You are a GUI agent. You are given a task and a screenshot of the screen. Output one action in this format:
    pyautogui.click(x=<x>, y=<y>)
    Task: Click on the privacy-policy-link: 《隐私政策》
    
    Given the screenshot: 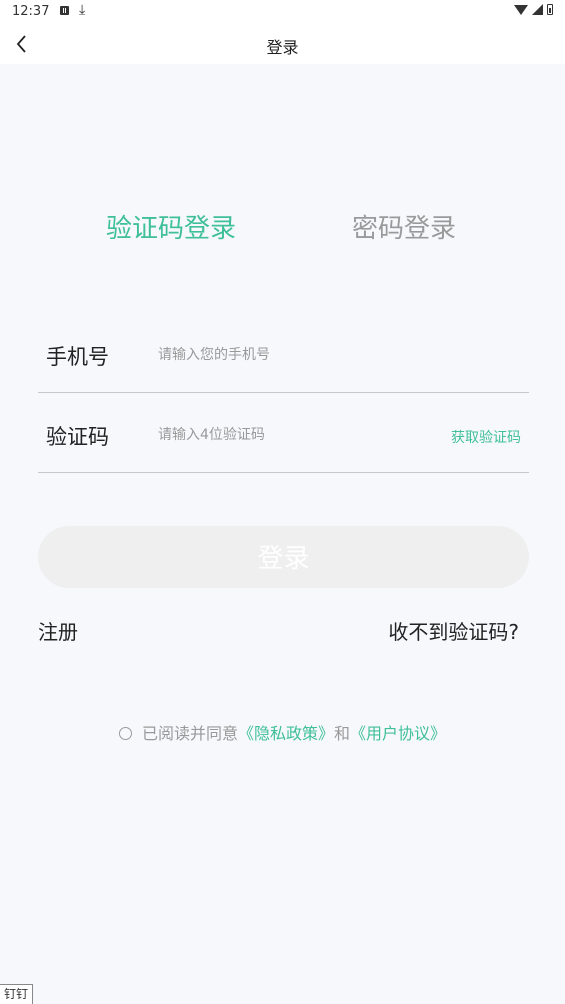 What is the action you would take?
    pyautogui.click(x=286, y=733)
    